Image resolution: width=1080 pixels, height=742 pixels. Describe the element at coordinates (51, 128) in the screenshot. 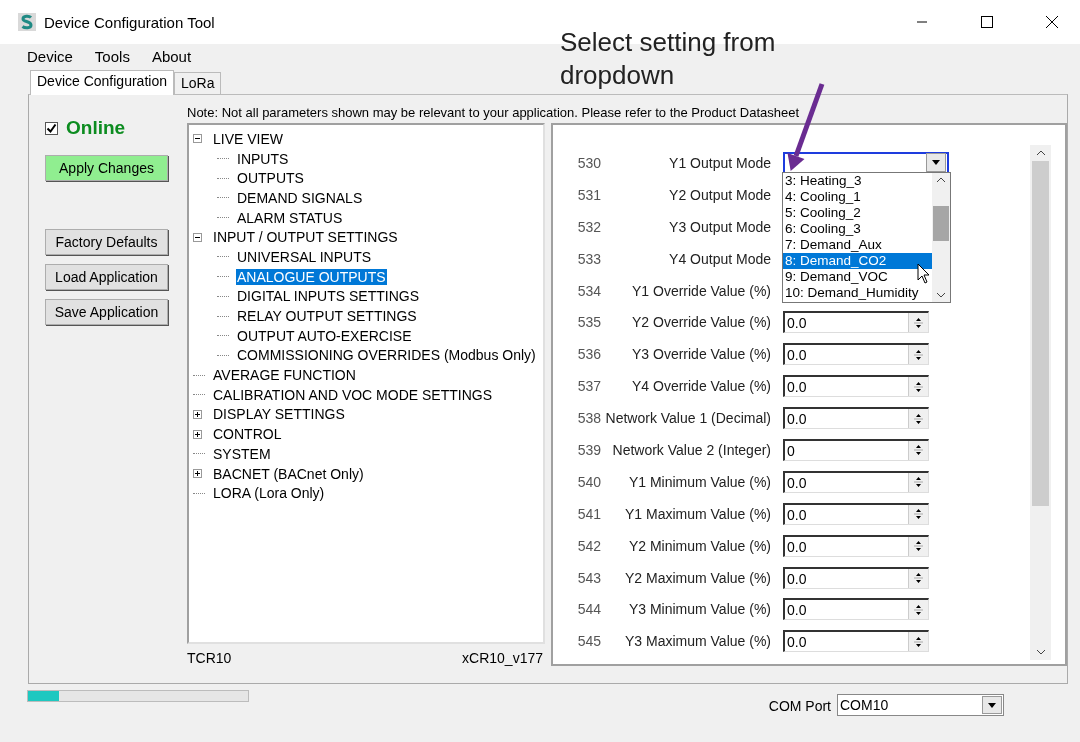

I see `online-checkbox` at that location.